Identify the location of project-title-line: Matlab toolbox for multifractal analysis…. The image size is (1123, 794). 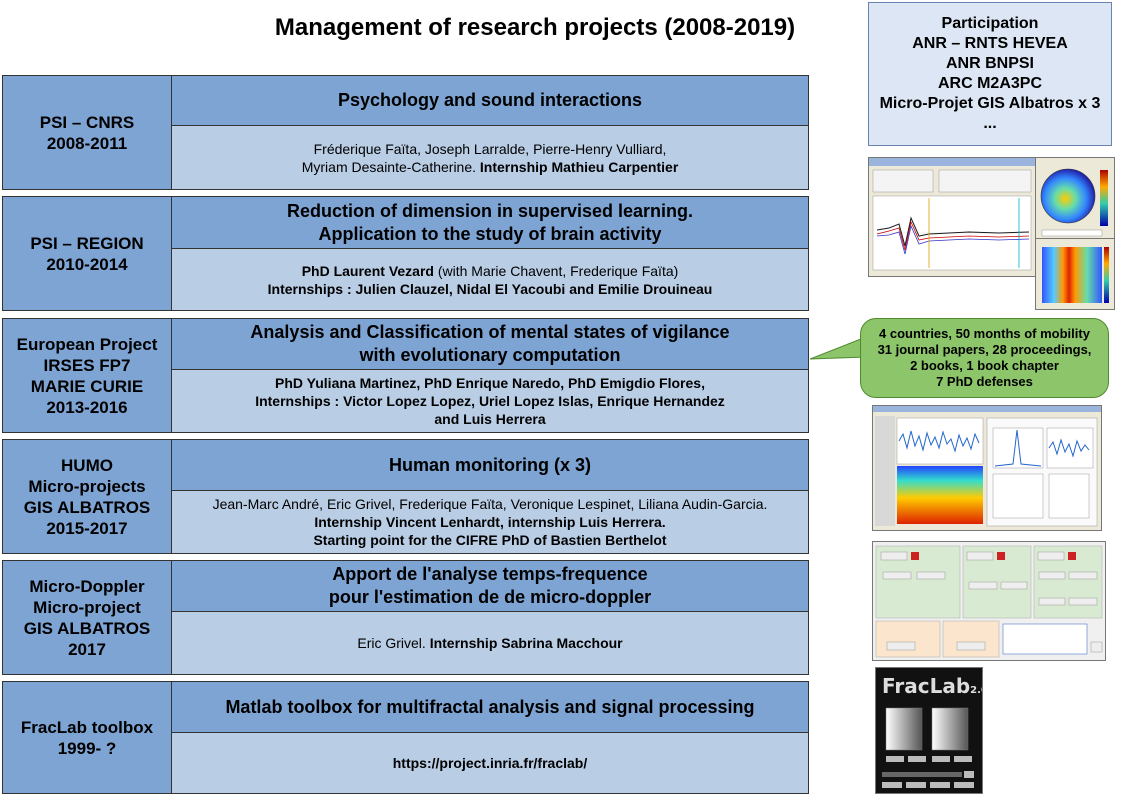
(490, 706).